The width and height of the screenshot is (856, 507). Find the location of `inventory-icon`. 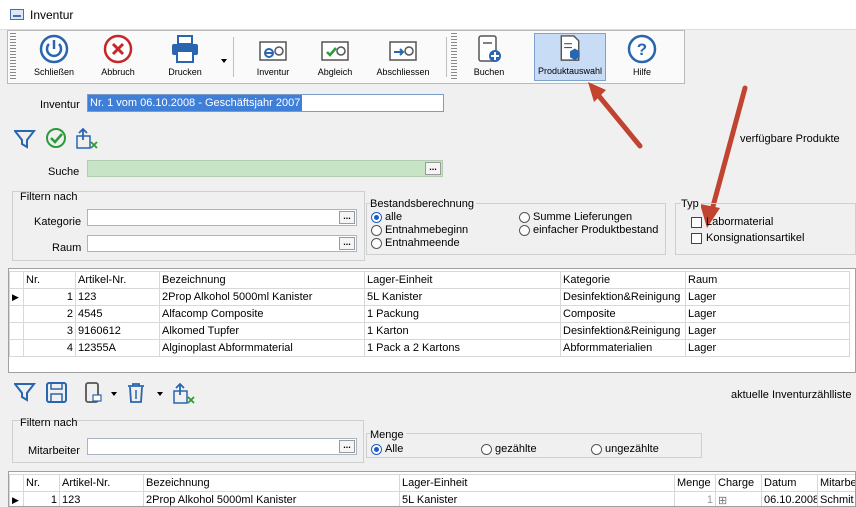

inventory-icon is located at coordinates (273, 51).